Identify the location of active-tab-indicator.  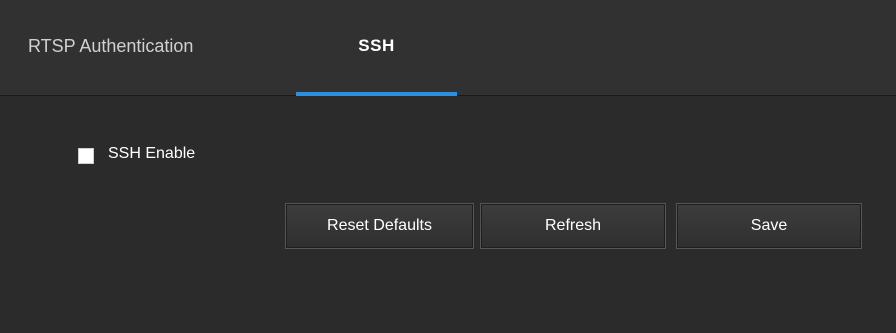
(376, 94).